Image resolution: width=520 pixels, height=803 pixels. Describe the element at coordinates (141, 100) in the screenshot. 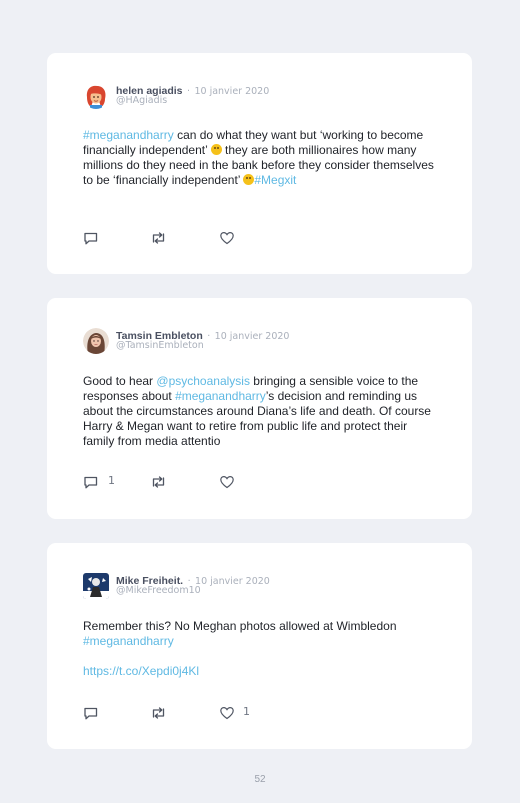

I see `author-handle: @HAgiadis` at that location.